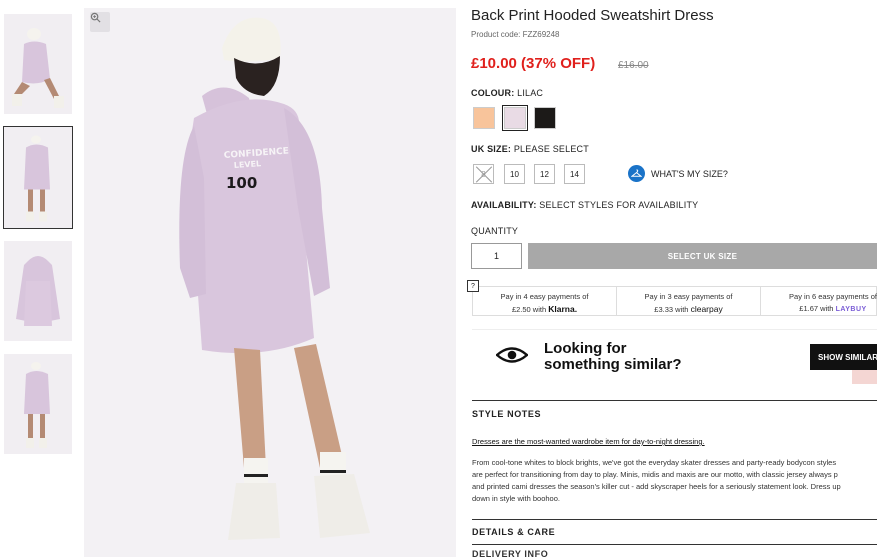 The image size is (877, 557). I want to click on clearpay-logo: clearpay, so click(706, 309).